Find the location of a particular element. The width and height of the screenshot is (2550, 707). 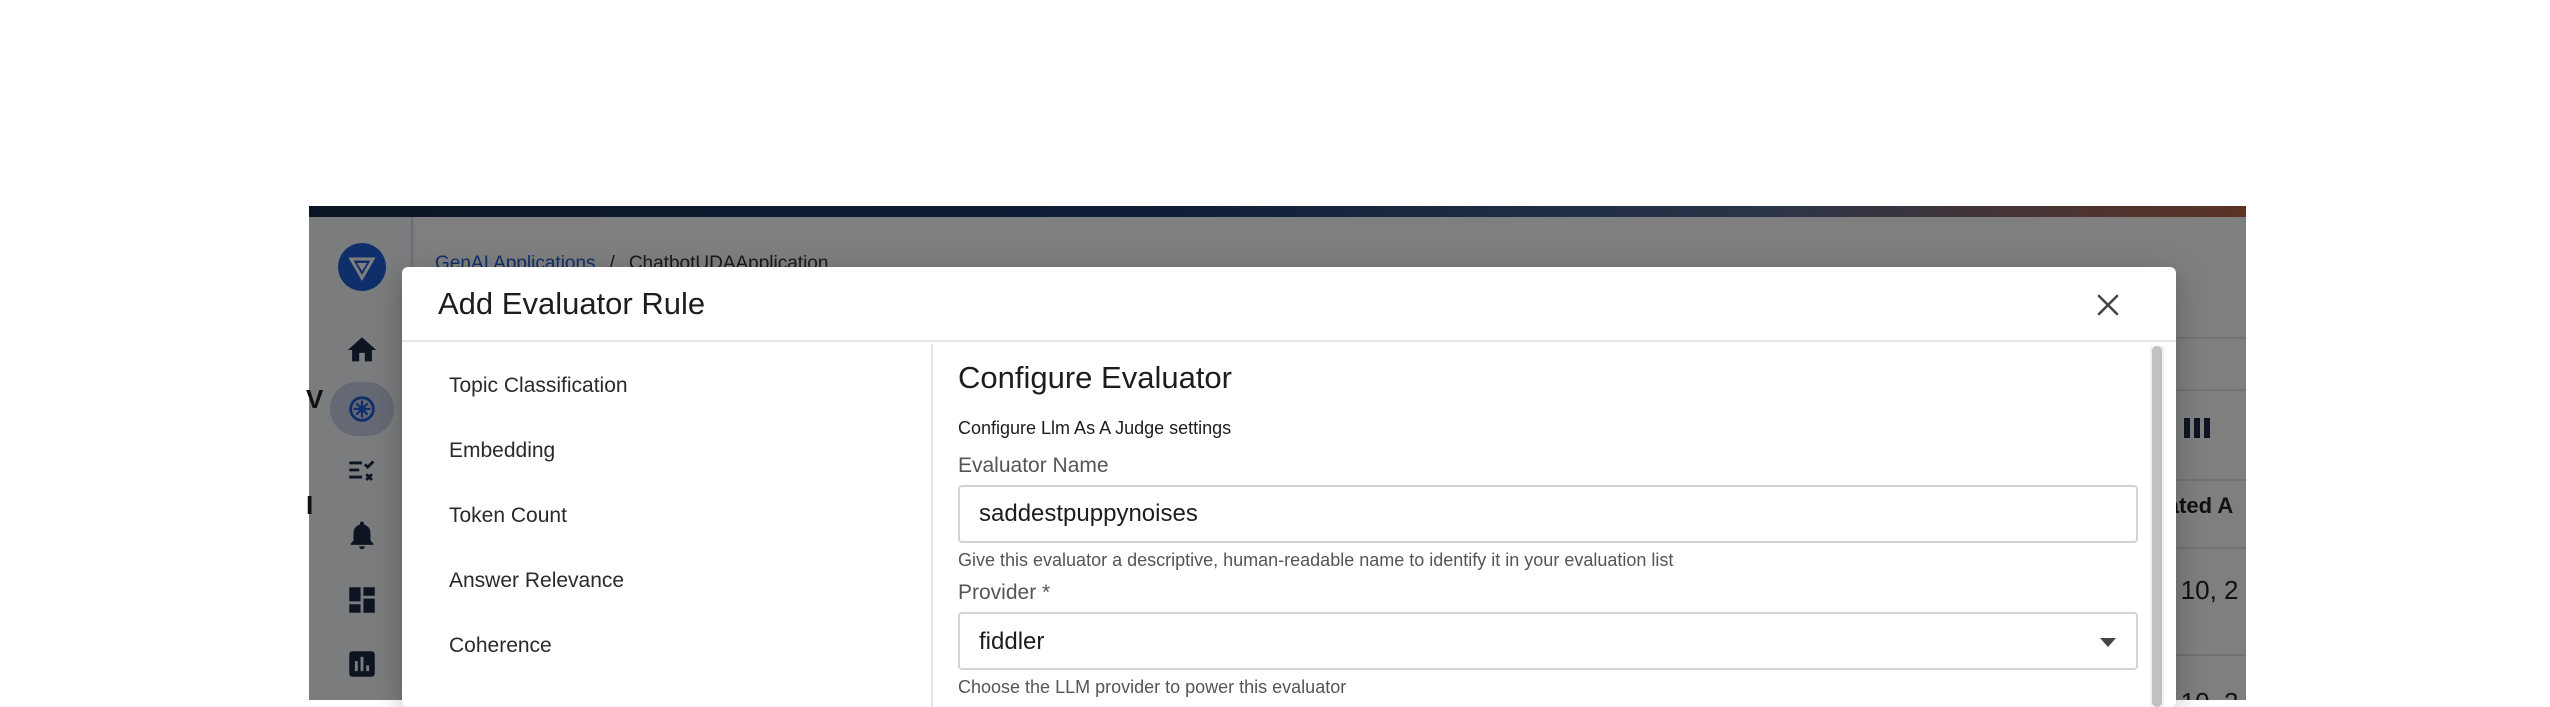

scrollbar is located at coordinates (2157, 526).